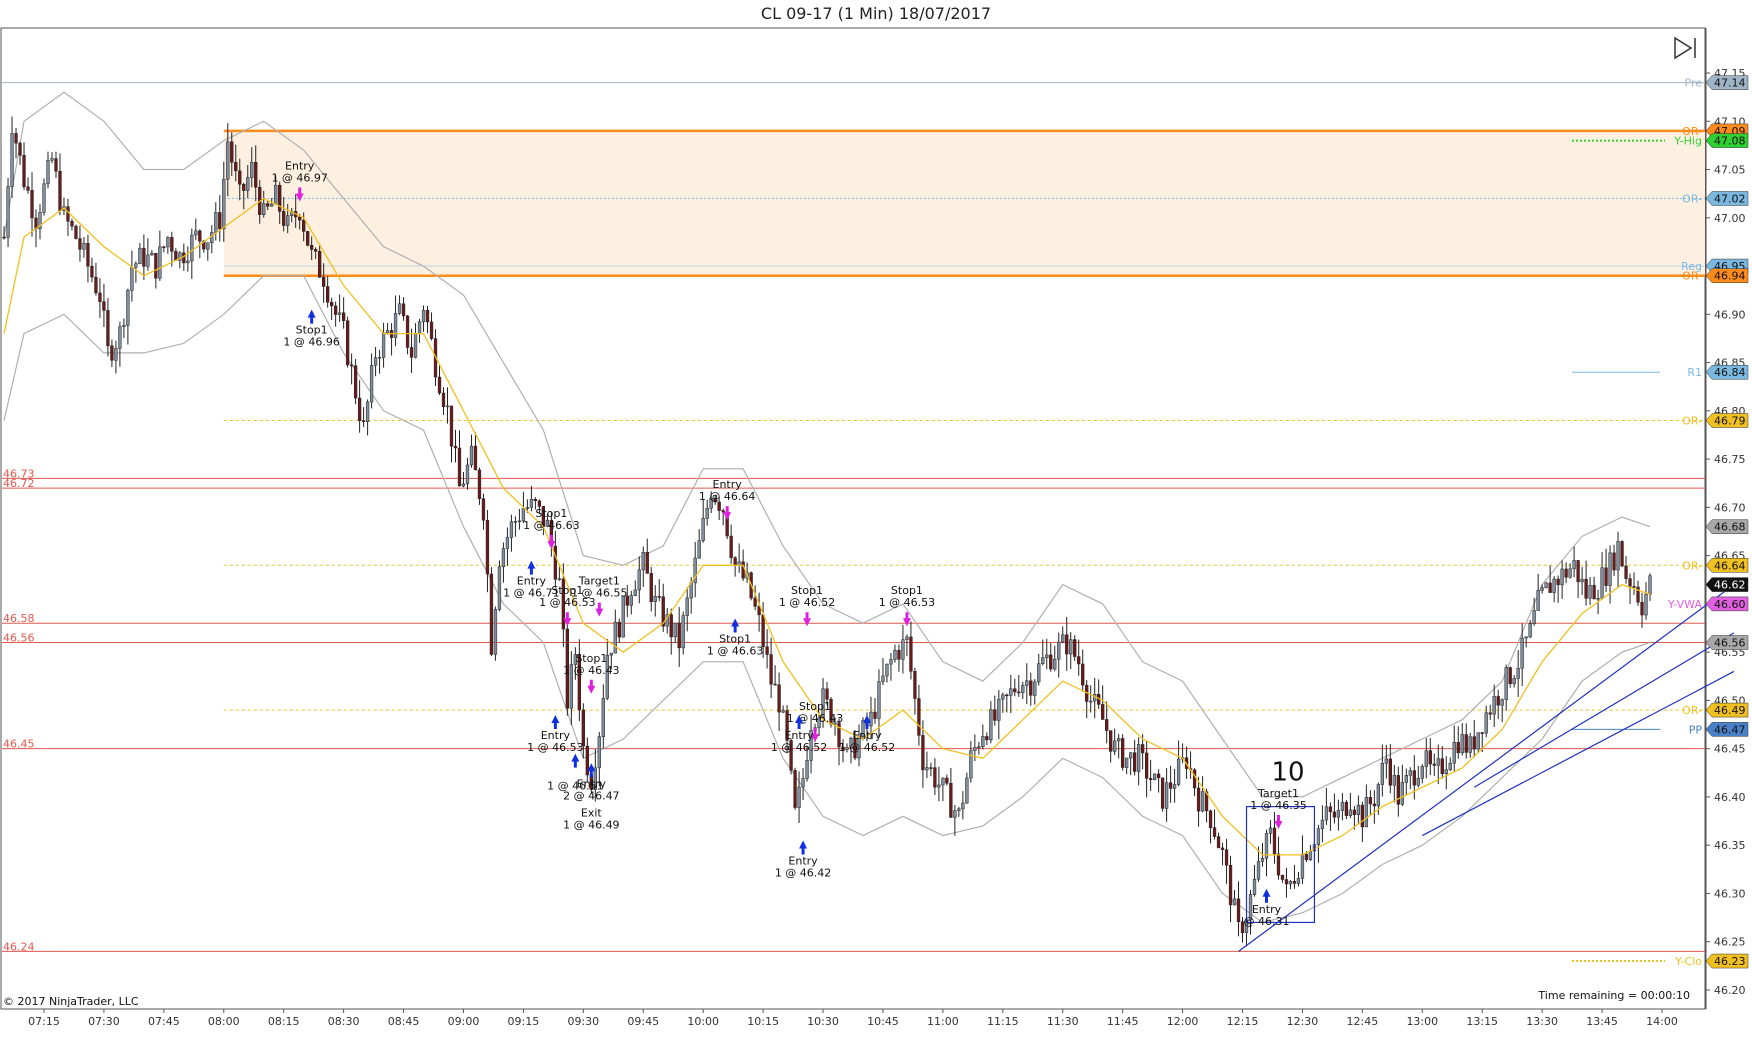  What do you see at coordinates (1003, 1021) in the screenshot?
I see `x-tick-label: 11:15` at bounding box center [1003, 1021].